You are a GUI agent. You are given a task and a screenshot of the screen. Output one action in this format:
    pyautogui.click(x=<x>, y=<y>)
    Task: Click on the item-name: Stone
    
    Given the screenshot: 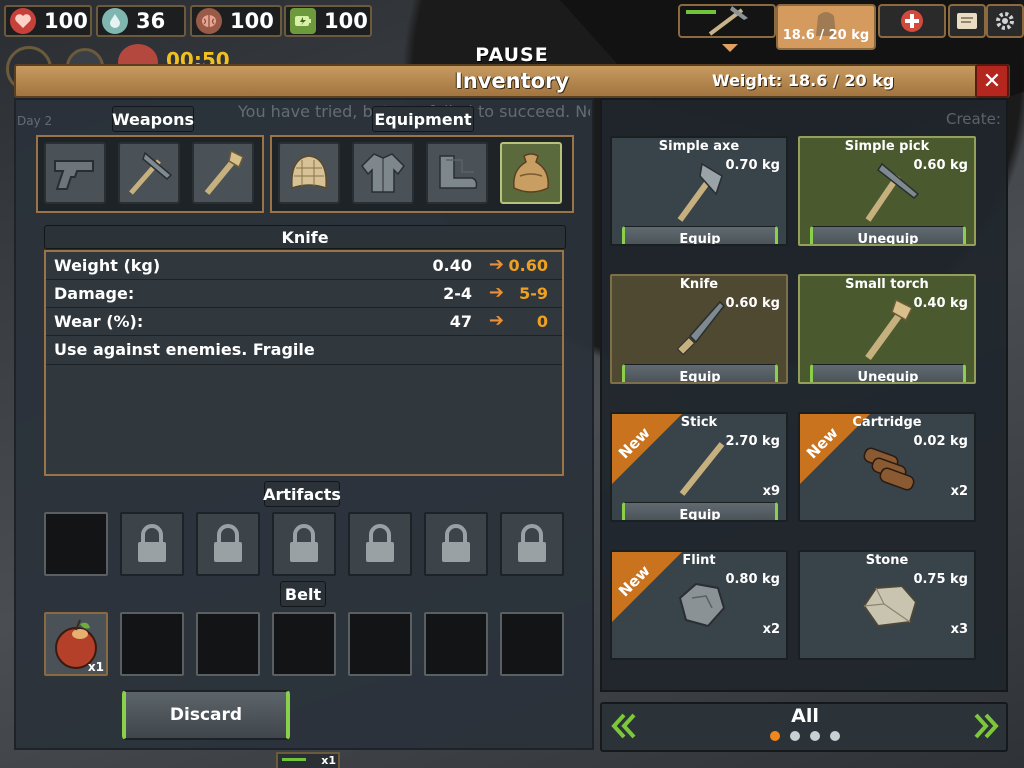 What is the action you would take?
    pyautogui.click(x=887, y=560)
    